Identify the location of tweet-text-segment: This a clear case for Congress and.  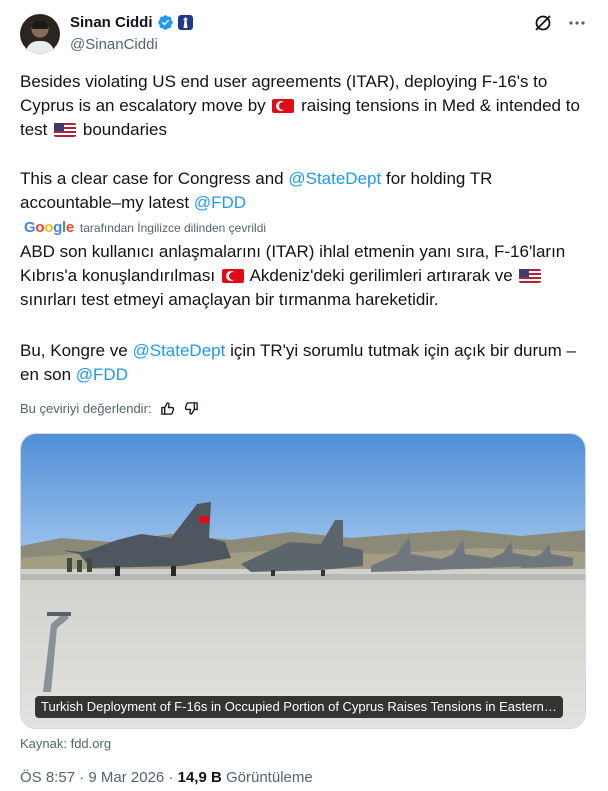
(152, 178).